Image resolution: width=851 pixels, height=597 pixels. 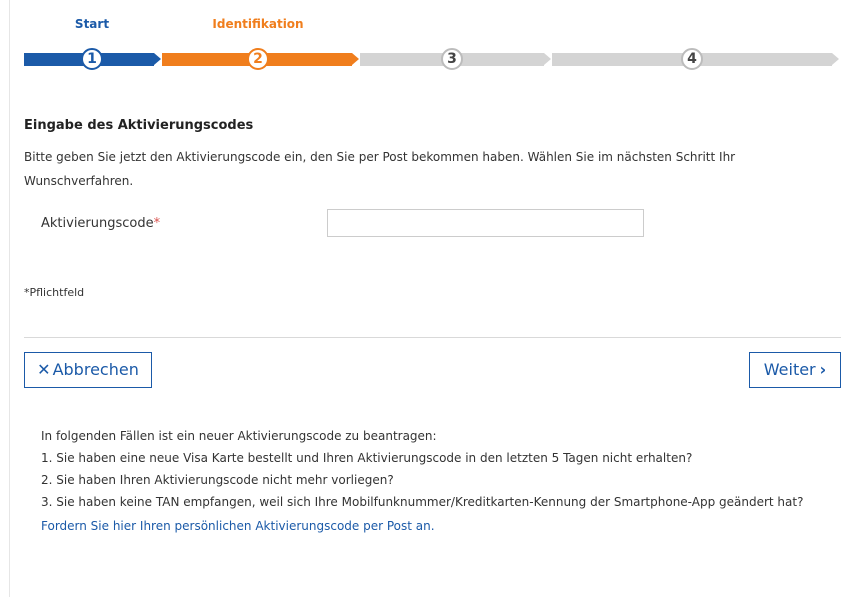 I want to click on section-title: Eingabe des Aktivierungscodes, so click(x=139, y=125).